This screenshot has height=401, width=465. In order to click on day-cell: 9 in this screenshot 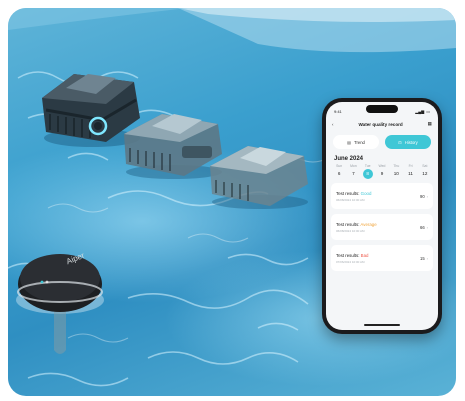, I will do `click(382, 173)`.